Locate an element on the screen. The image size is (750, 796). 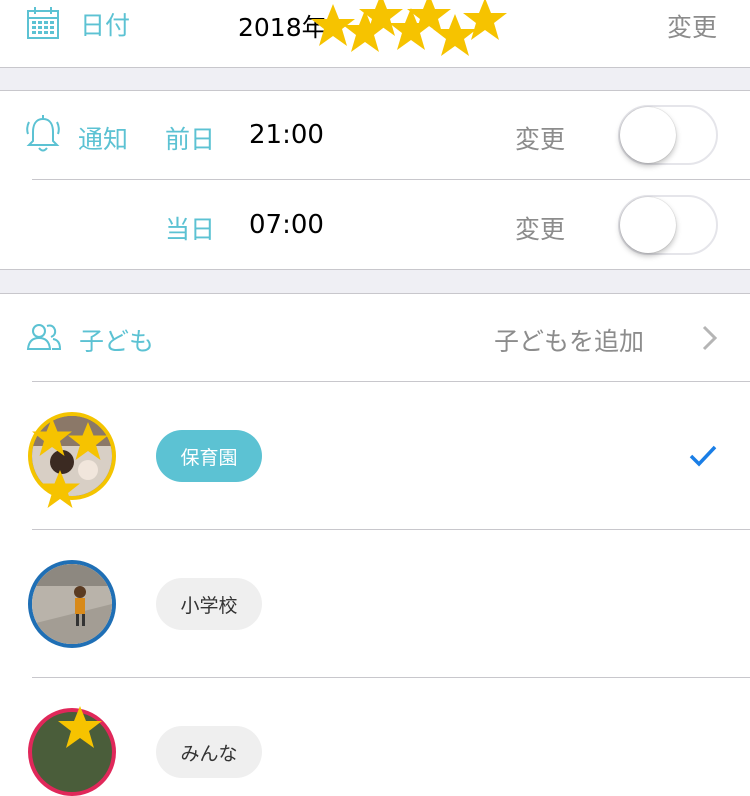
date-label: 日付 is located at coordinates (105, 25).